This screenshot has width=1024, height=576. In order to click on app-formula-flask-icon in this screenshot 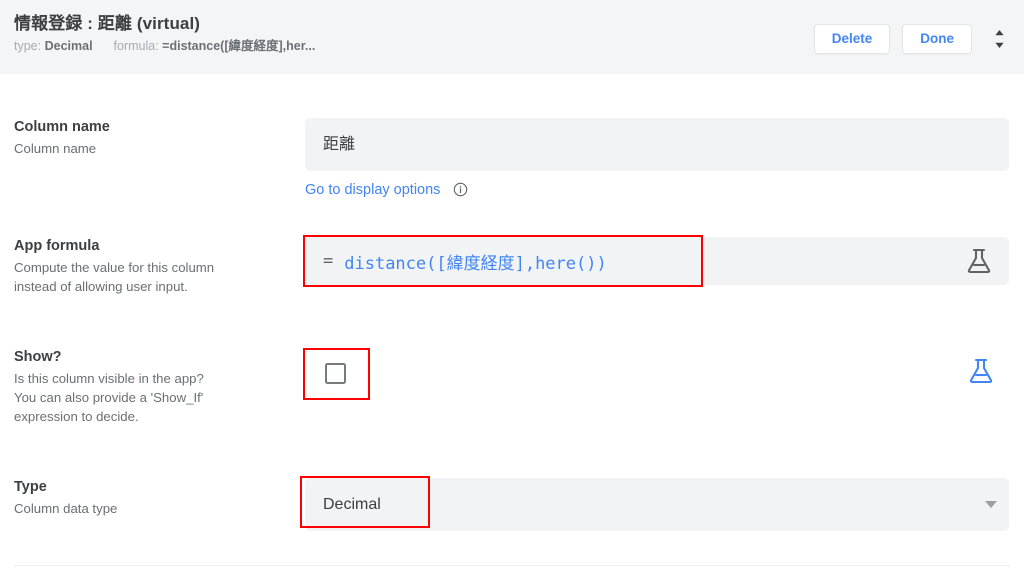, I will do `click(979, 263)`.